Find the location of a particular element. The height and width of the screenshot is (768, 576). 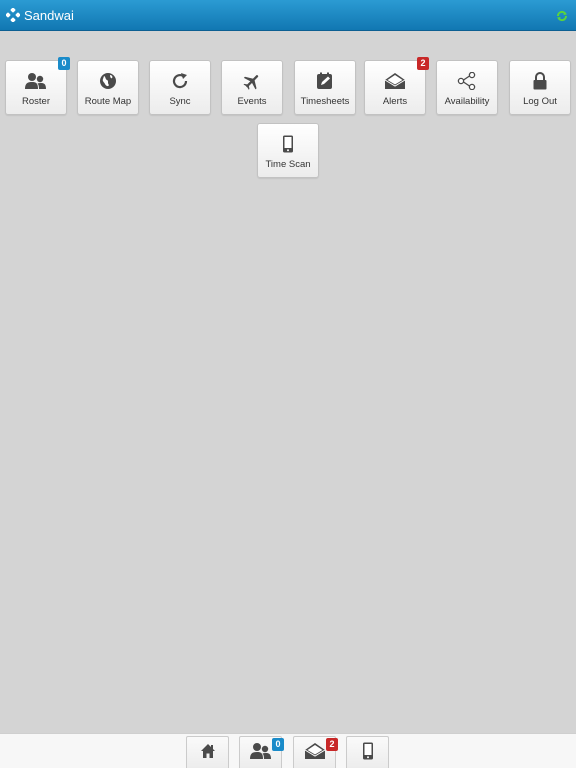

home-icon is located at coordinates (208, 753).